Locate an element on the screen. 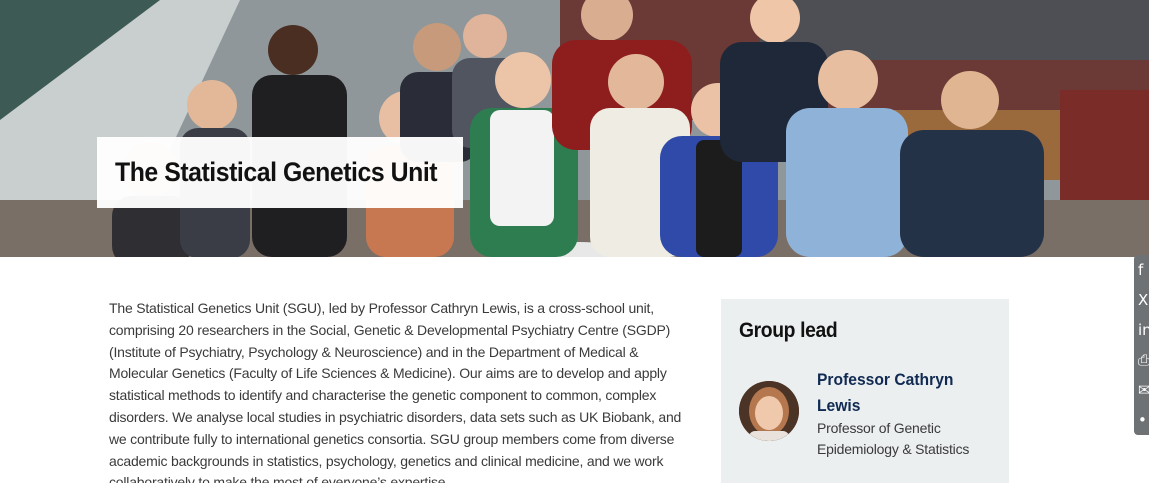 This screenshot has width=1149, height=483. avatar-image is located at coordinates (769, 411).